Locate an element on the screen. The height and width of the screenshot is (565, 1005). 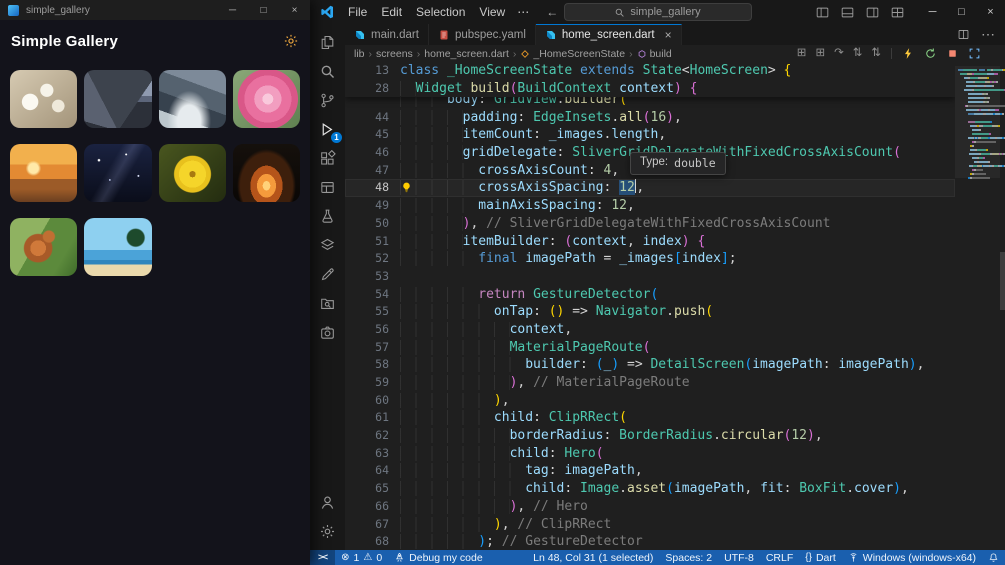
detach-debug-icon is located at coordinates (974, 53).